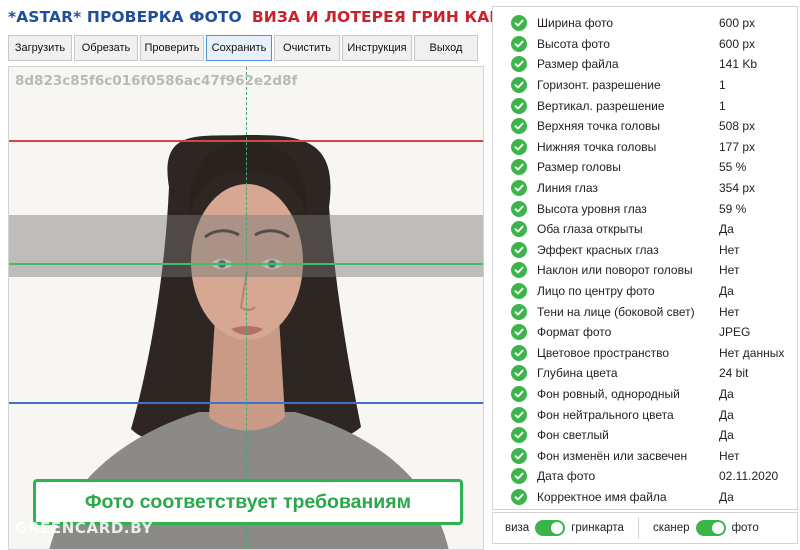 This screenshot has height=550, width=800. What do you see at coordinates (592, 208) in the screenshot?
I see `check-label: Высота уровня глаз` at bounding box center [592, 208].